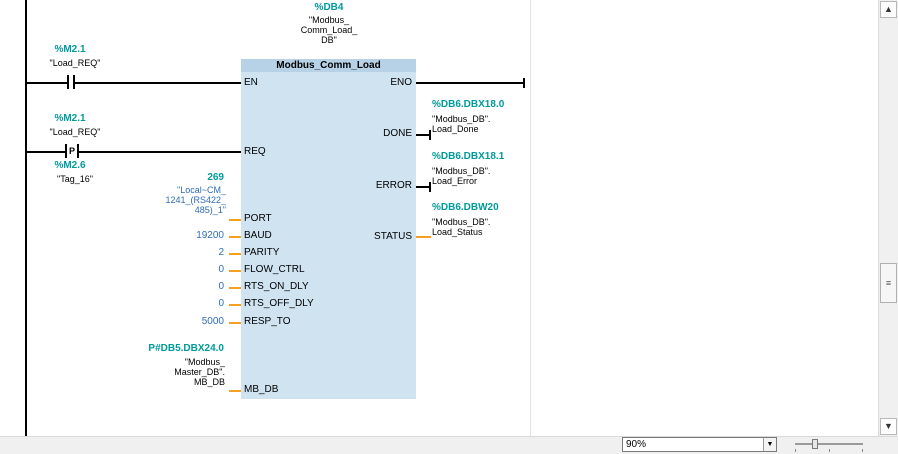 Image resolution: width=898 pixels, height=454 pixels. Describe the element at coordinates (235, 288) in the screenshot. I see `rts-on-dly-wire` at that location.